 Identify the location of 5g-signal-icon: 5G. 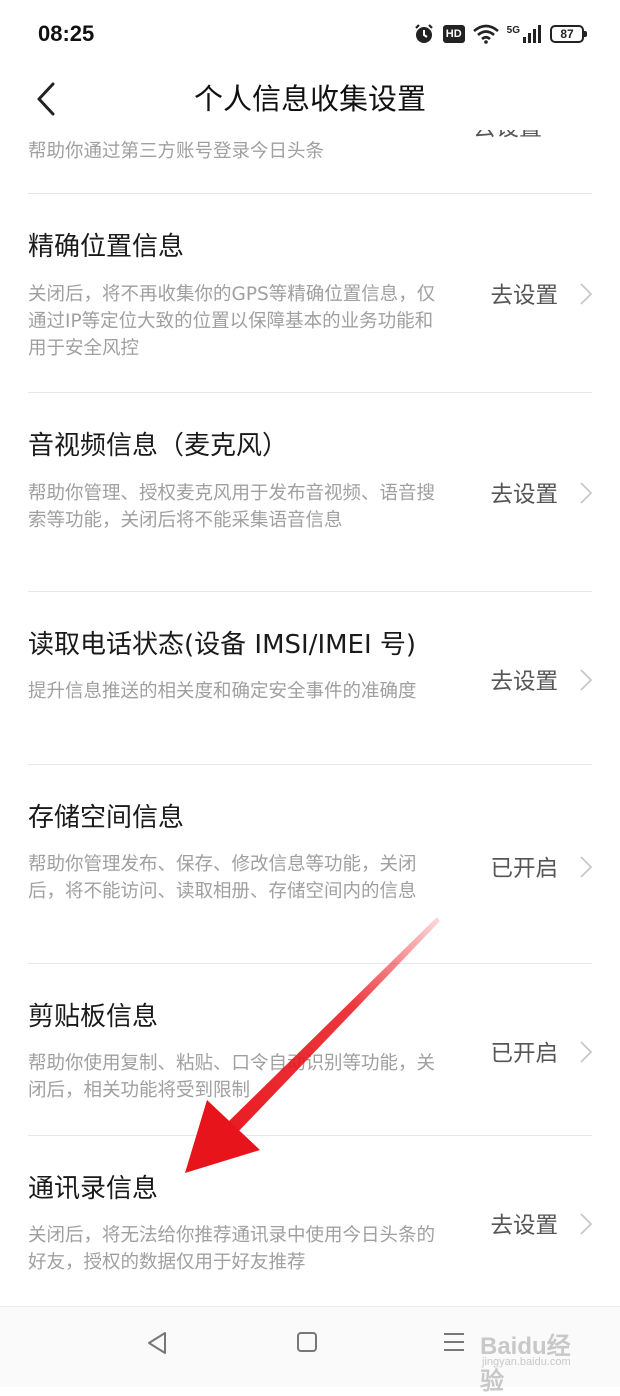
(524, 34).